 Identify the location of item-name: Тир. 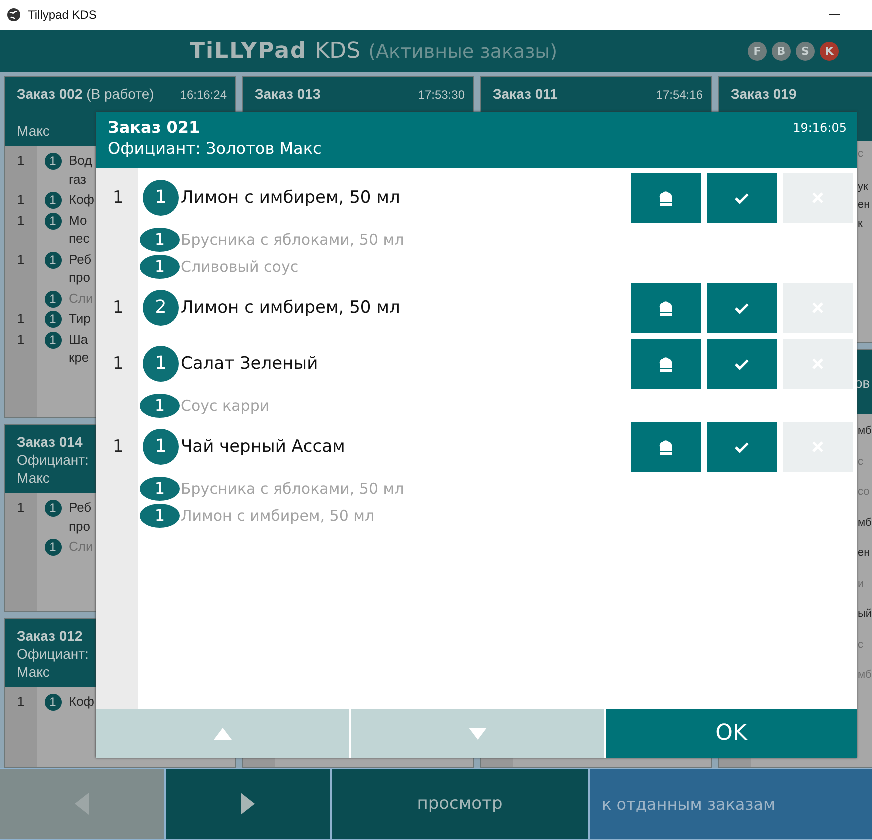
(80, 319).